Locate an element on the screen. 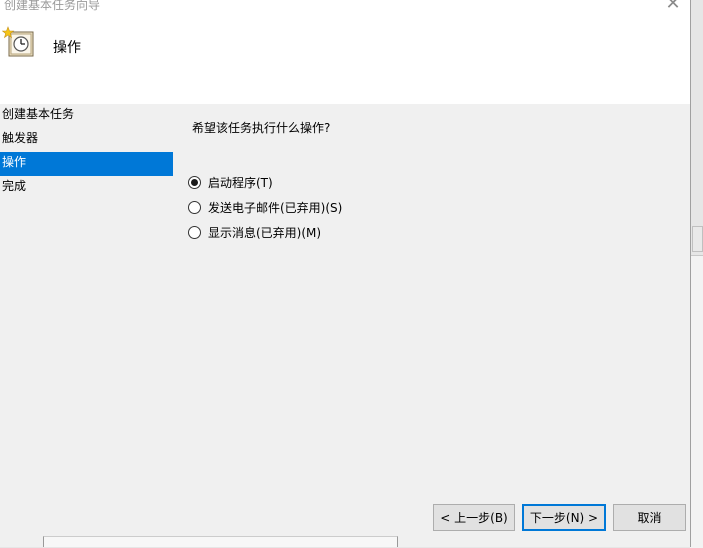  radio-display-message is located at coordinates (194, 232).